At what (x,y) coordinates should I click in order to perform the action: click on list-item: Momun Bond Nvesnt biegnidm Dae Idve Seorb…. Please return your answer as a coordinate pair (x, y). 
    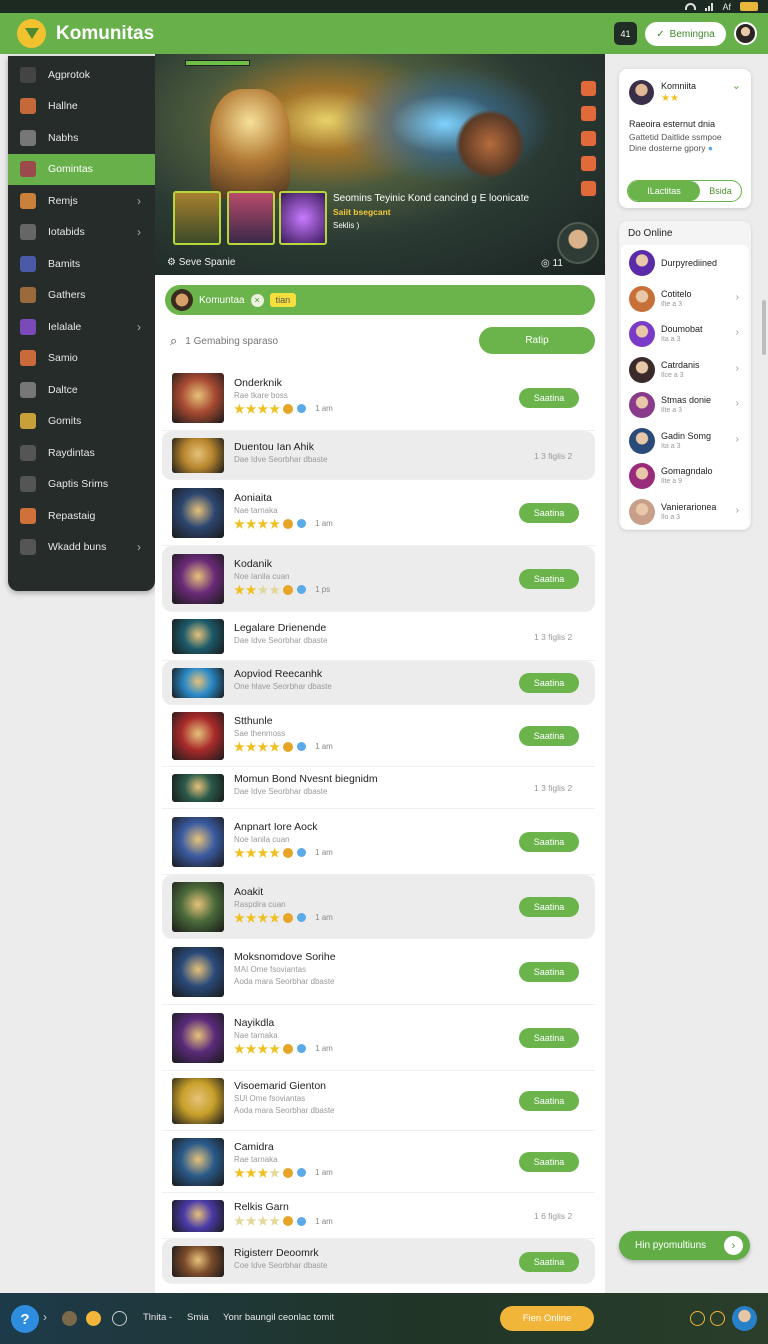
    Looking at the image, I should click on (378, 788).